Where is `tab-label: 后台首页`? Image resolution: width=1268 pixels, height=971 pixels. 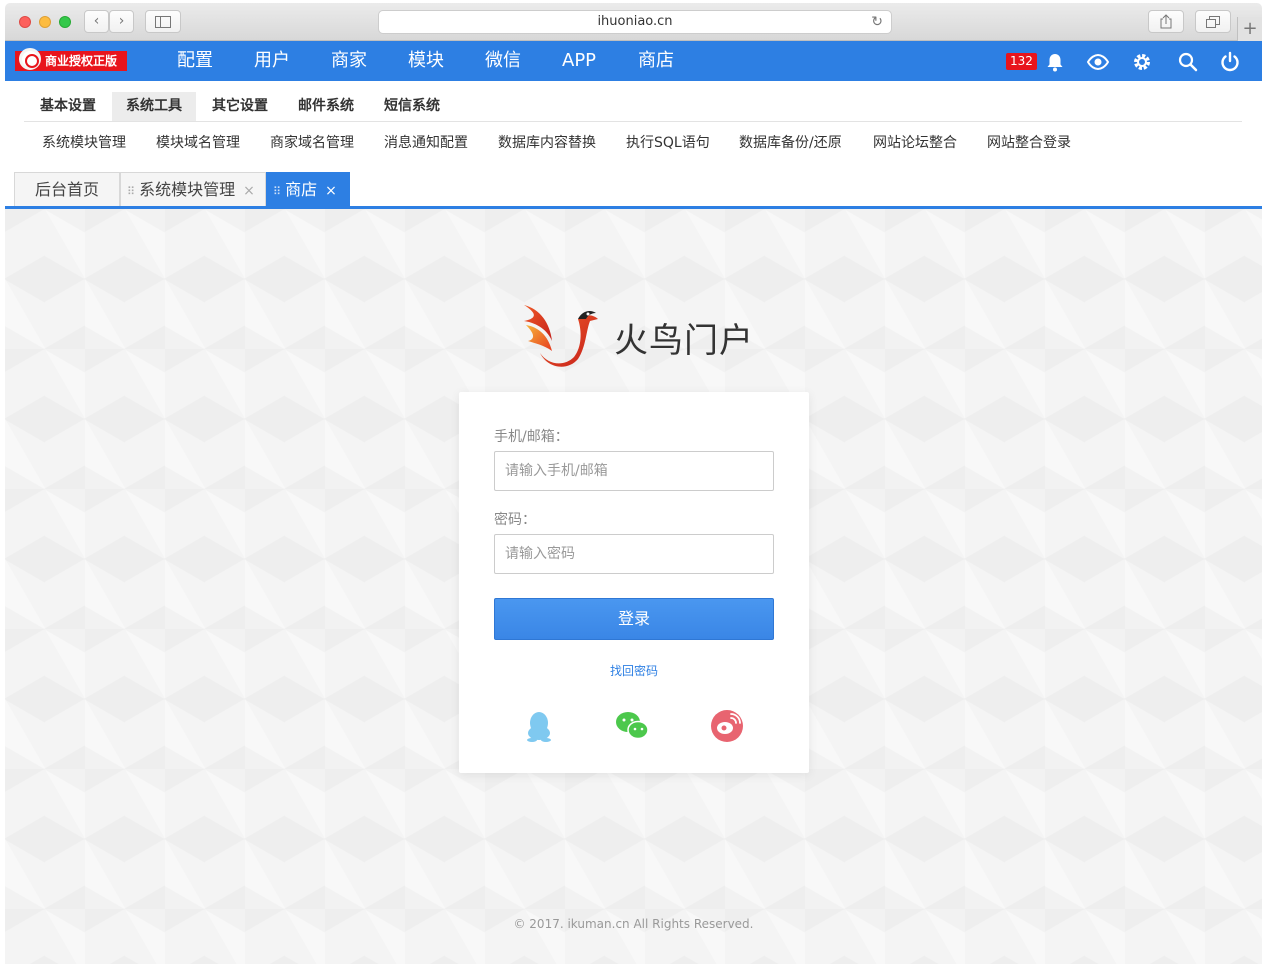 tab-label: 后台首页 is located at coordinates (67, 189).